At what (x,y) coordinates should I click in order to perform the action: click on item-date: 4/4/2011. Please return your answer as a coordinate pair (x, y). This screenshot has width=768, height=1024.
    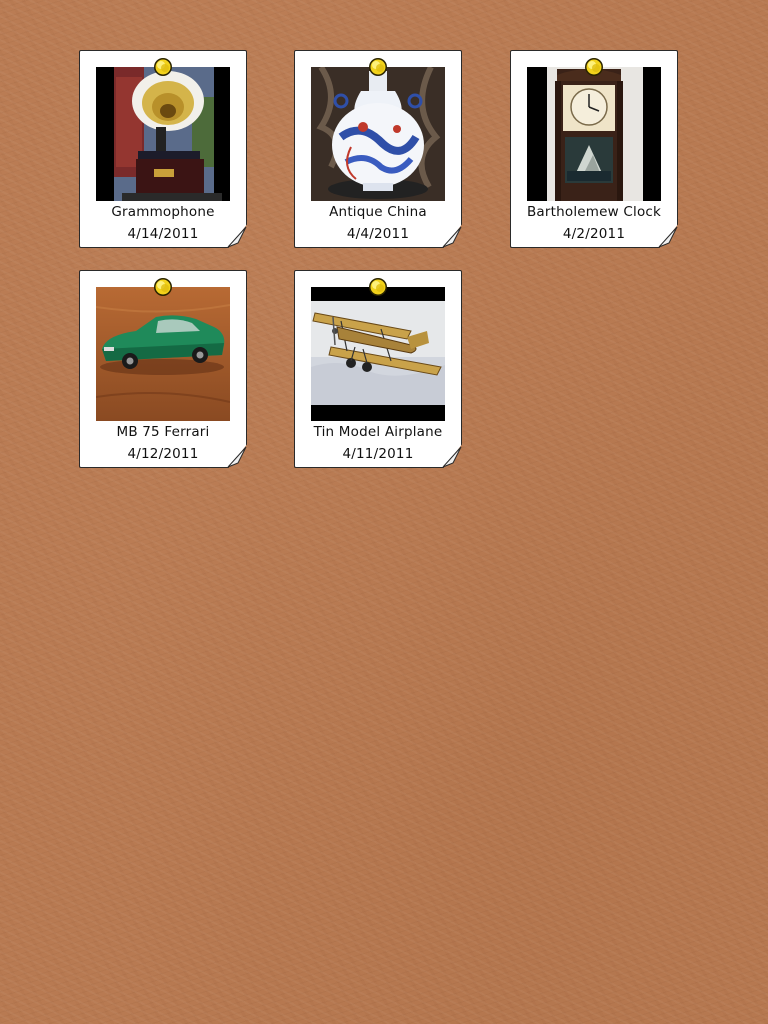
    Looking at the image, I should click on (378, 234).